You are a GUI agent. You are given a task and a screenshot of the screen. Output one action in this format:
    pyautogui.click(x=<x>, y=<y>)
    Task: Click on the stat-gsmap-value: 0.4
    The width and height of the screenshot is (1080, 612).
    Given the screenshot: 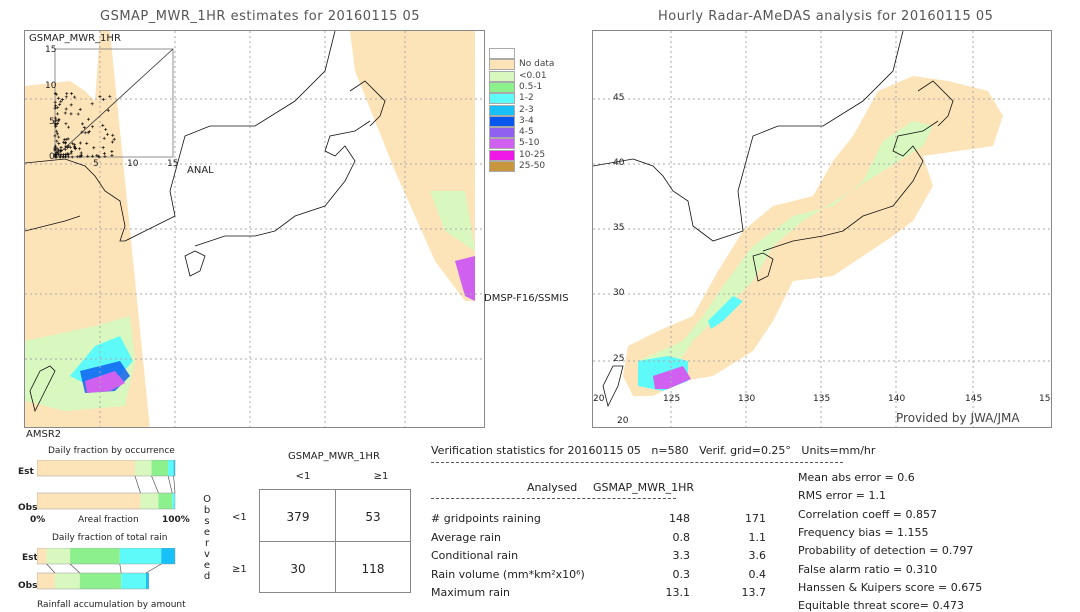 What is the action you would take?
    pyautogui.click(x=757, y=574)
    